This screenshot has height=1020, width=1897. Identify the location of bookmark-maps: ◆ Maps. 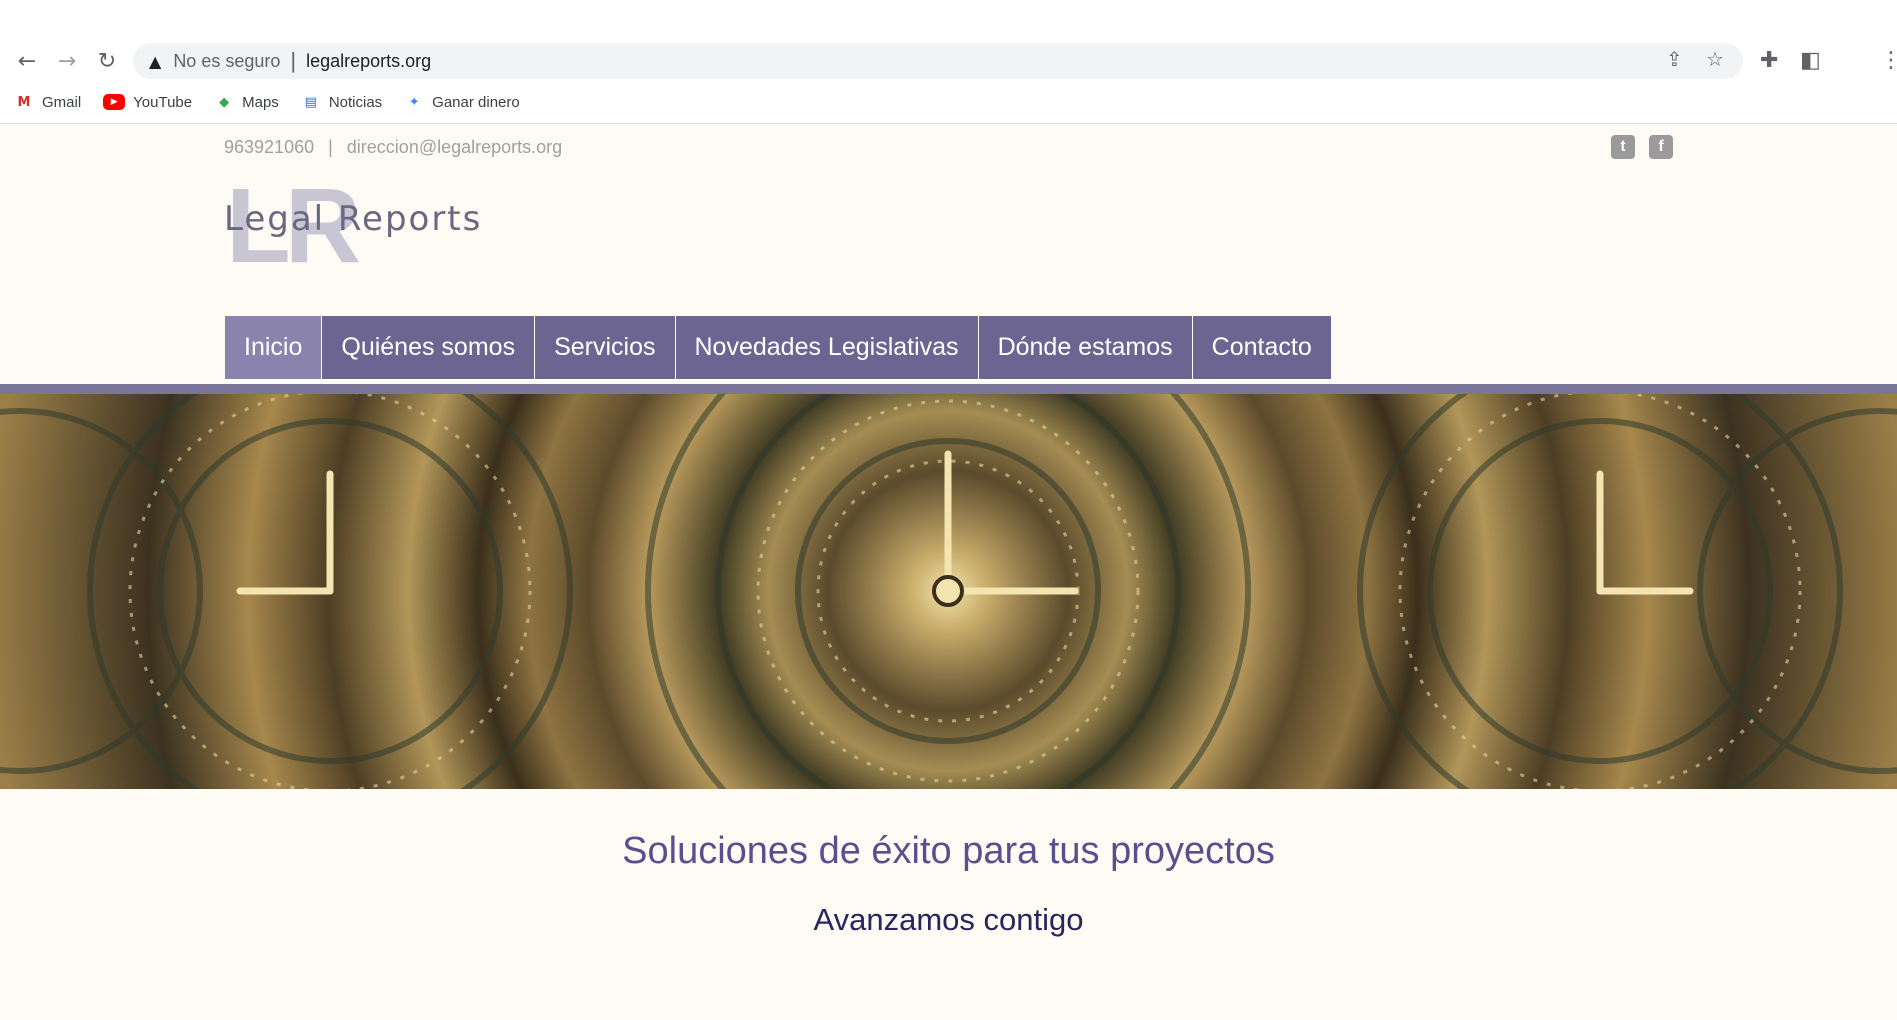
(246, 102).